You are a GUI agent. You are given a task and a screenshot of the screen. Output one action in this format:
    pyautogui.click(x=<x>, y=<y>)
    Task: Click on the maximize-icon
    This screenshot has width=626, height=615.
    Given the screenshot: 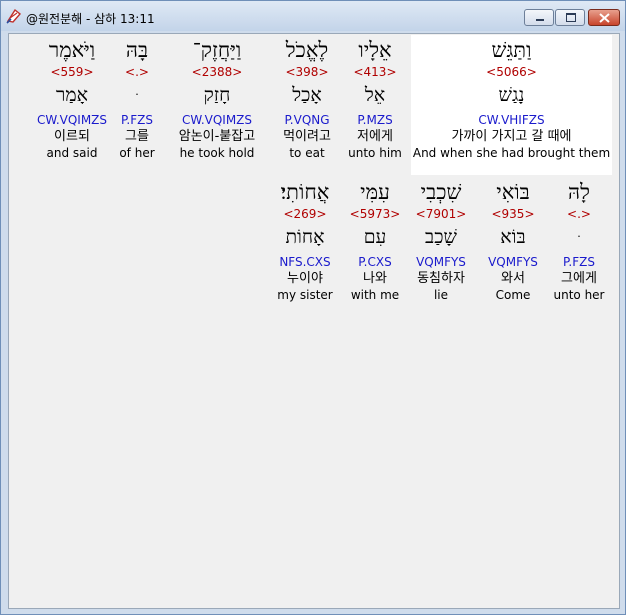 What is the action you would take?
    pyautogui.click(x=571, y=17)
    